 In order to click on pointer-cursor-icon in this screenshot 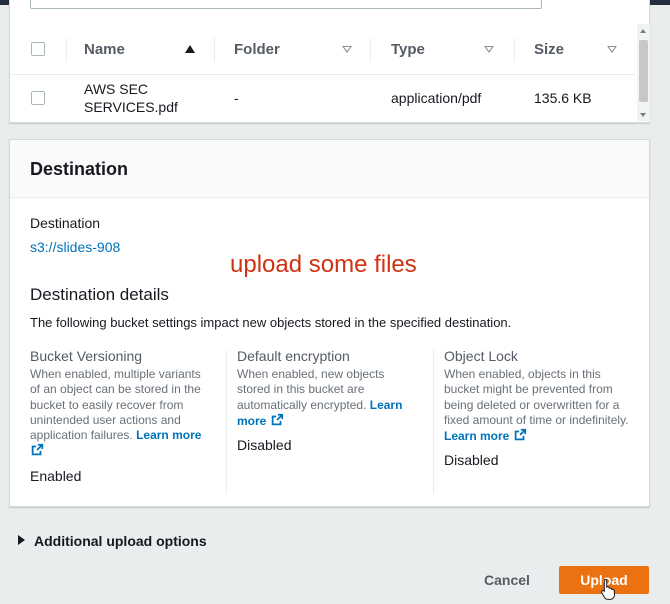, I will do `click(608, 589)`.